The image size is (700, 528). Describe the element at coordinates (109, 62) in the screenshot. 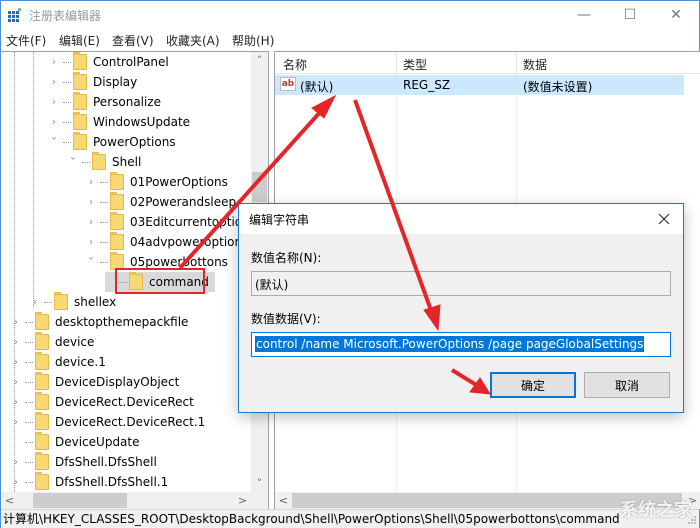

I see `tree-item: › ControlPanel` at that location.